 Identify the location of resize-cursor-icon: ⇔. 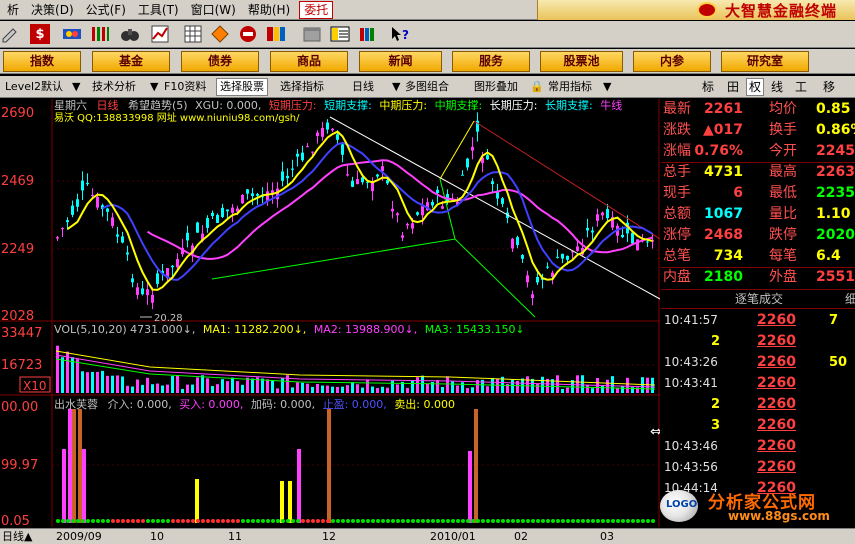
(655, 432).